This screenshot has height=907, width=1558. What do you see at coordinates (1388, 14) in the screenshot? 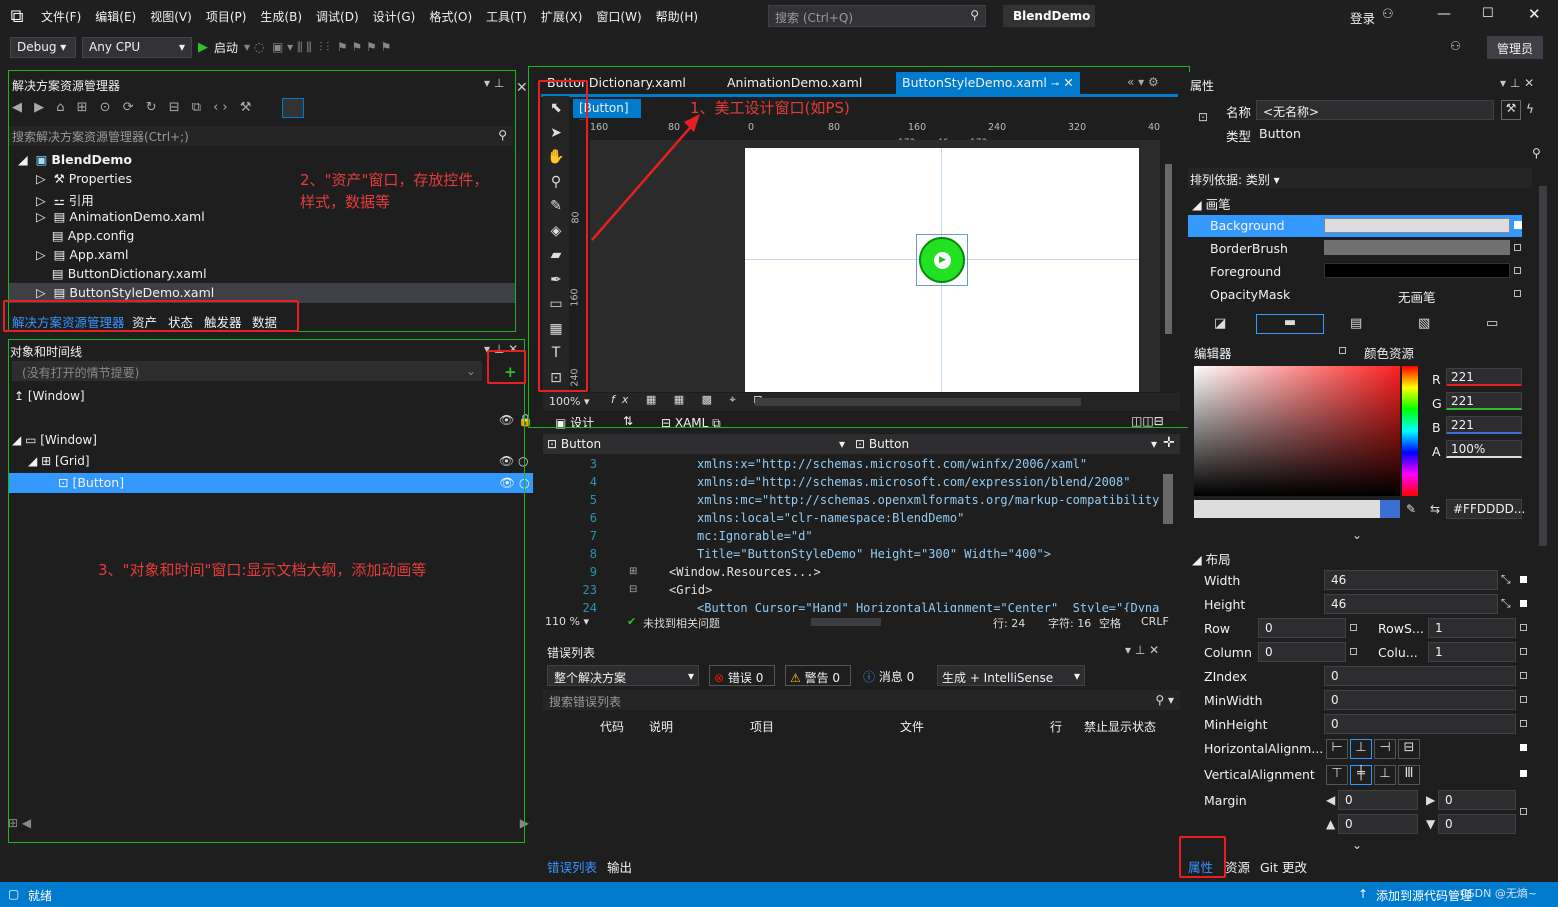
I see `account-icon: ⚇` at bounding box center [1388, 14].